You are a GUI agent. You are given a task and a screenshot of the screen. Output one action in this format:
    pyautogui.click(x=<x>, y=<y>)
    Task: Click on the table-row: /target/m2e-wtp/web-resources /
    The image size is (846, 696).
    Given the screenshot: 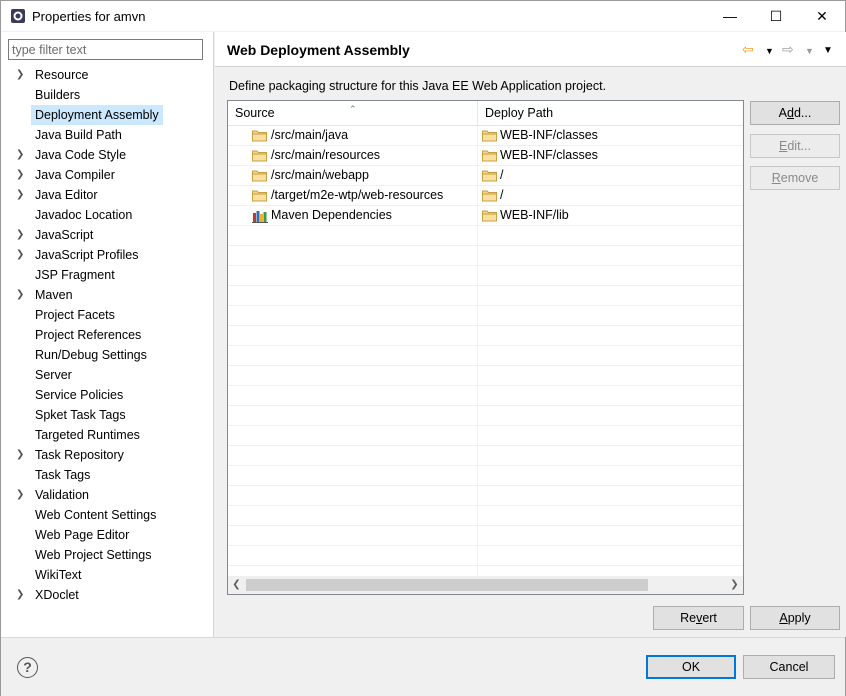 What is the action you would take?
    pyautogui.click(x=485, y=196)
    